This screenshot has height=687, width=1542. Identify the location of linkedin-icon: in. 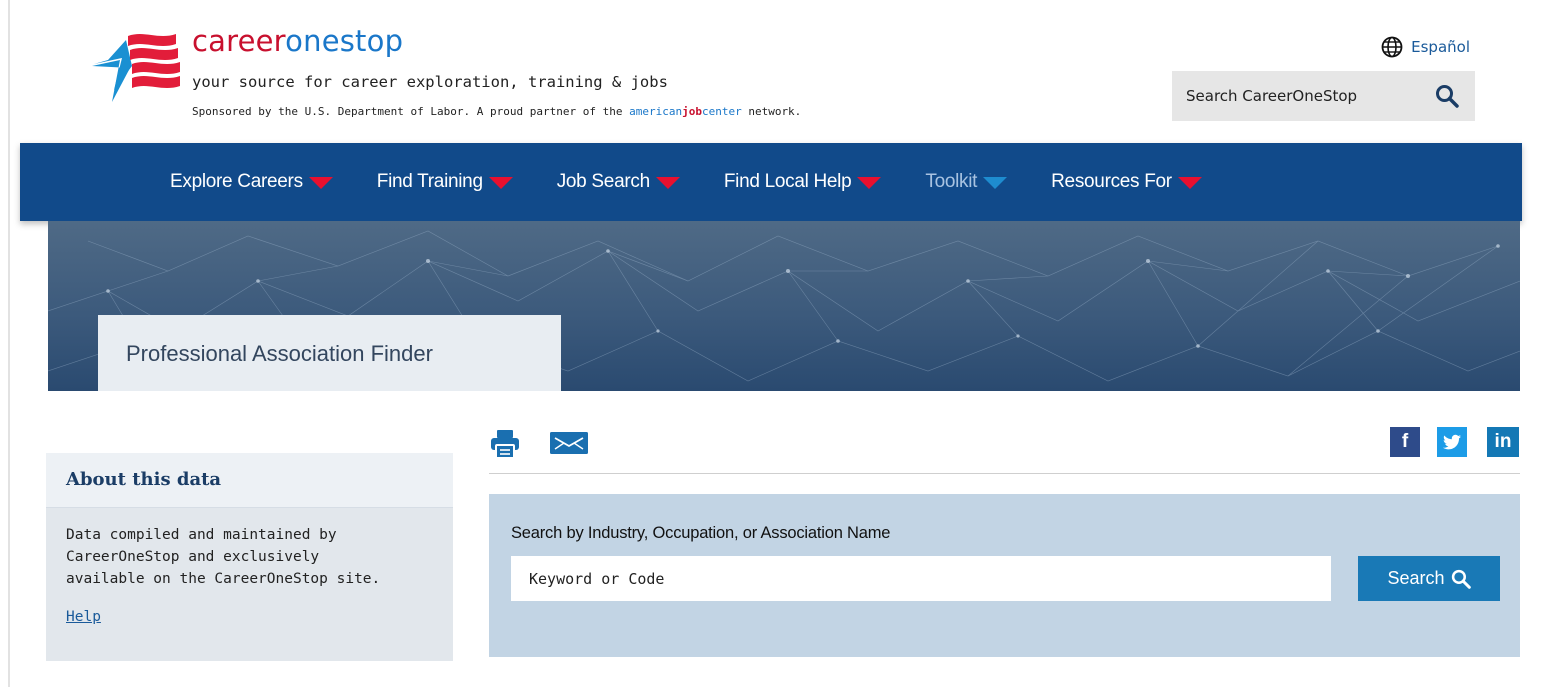
(1503, 442).